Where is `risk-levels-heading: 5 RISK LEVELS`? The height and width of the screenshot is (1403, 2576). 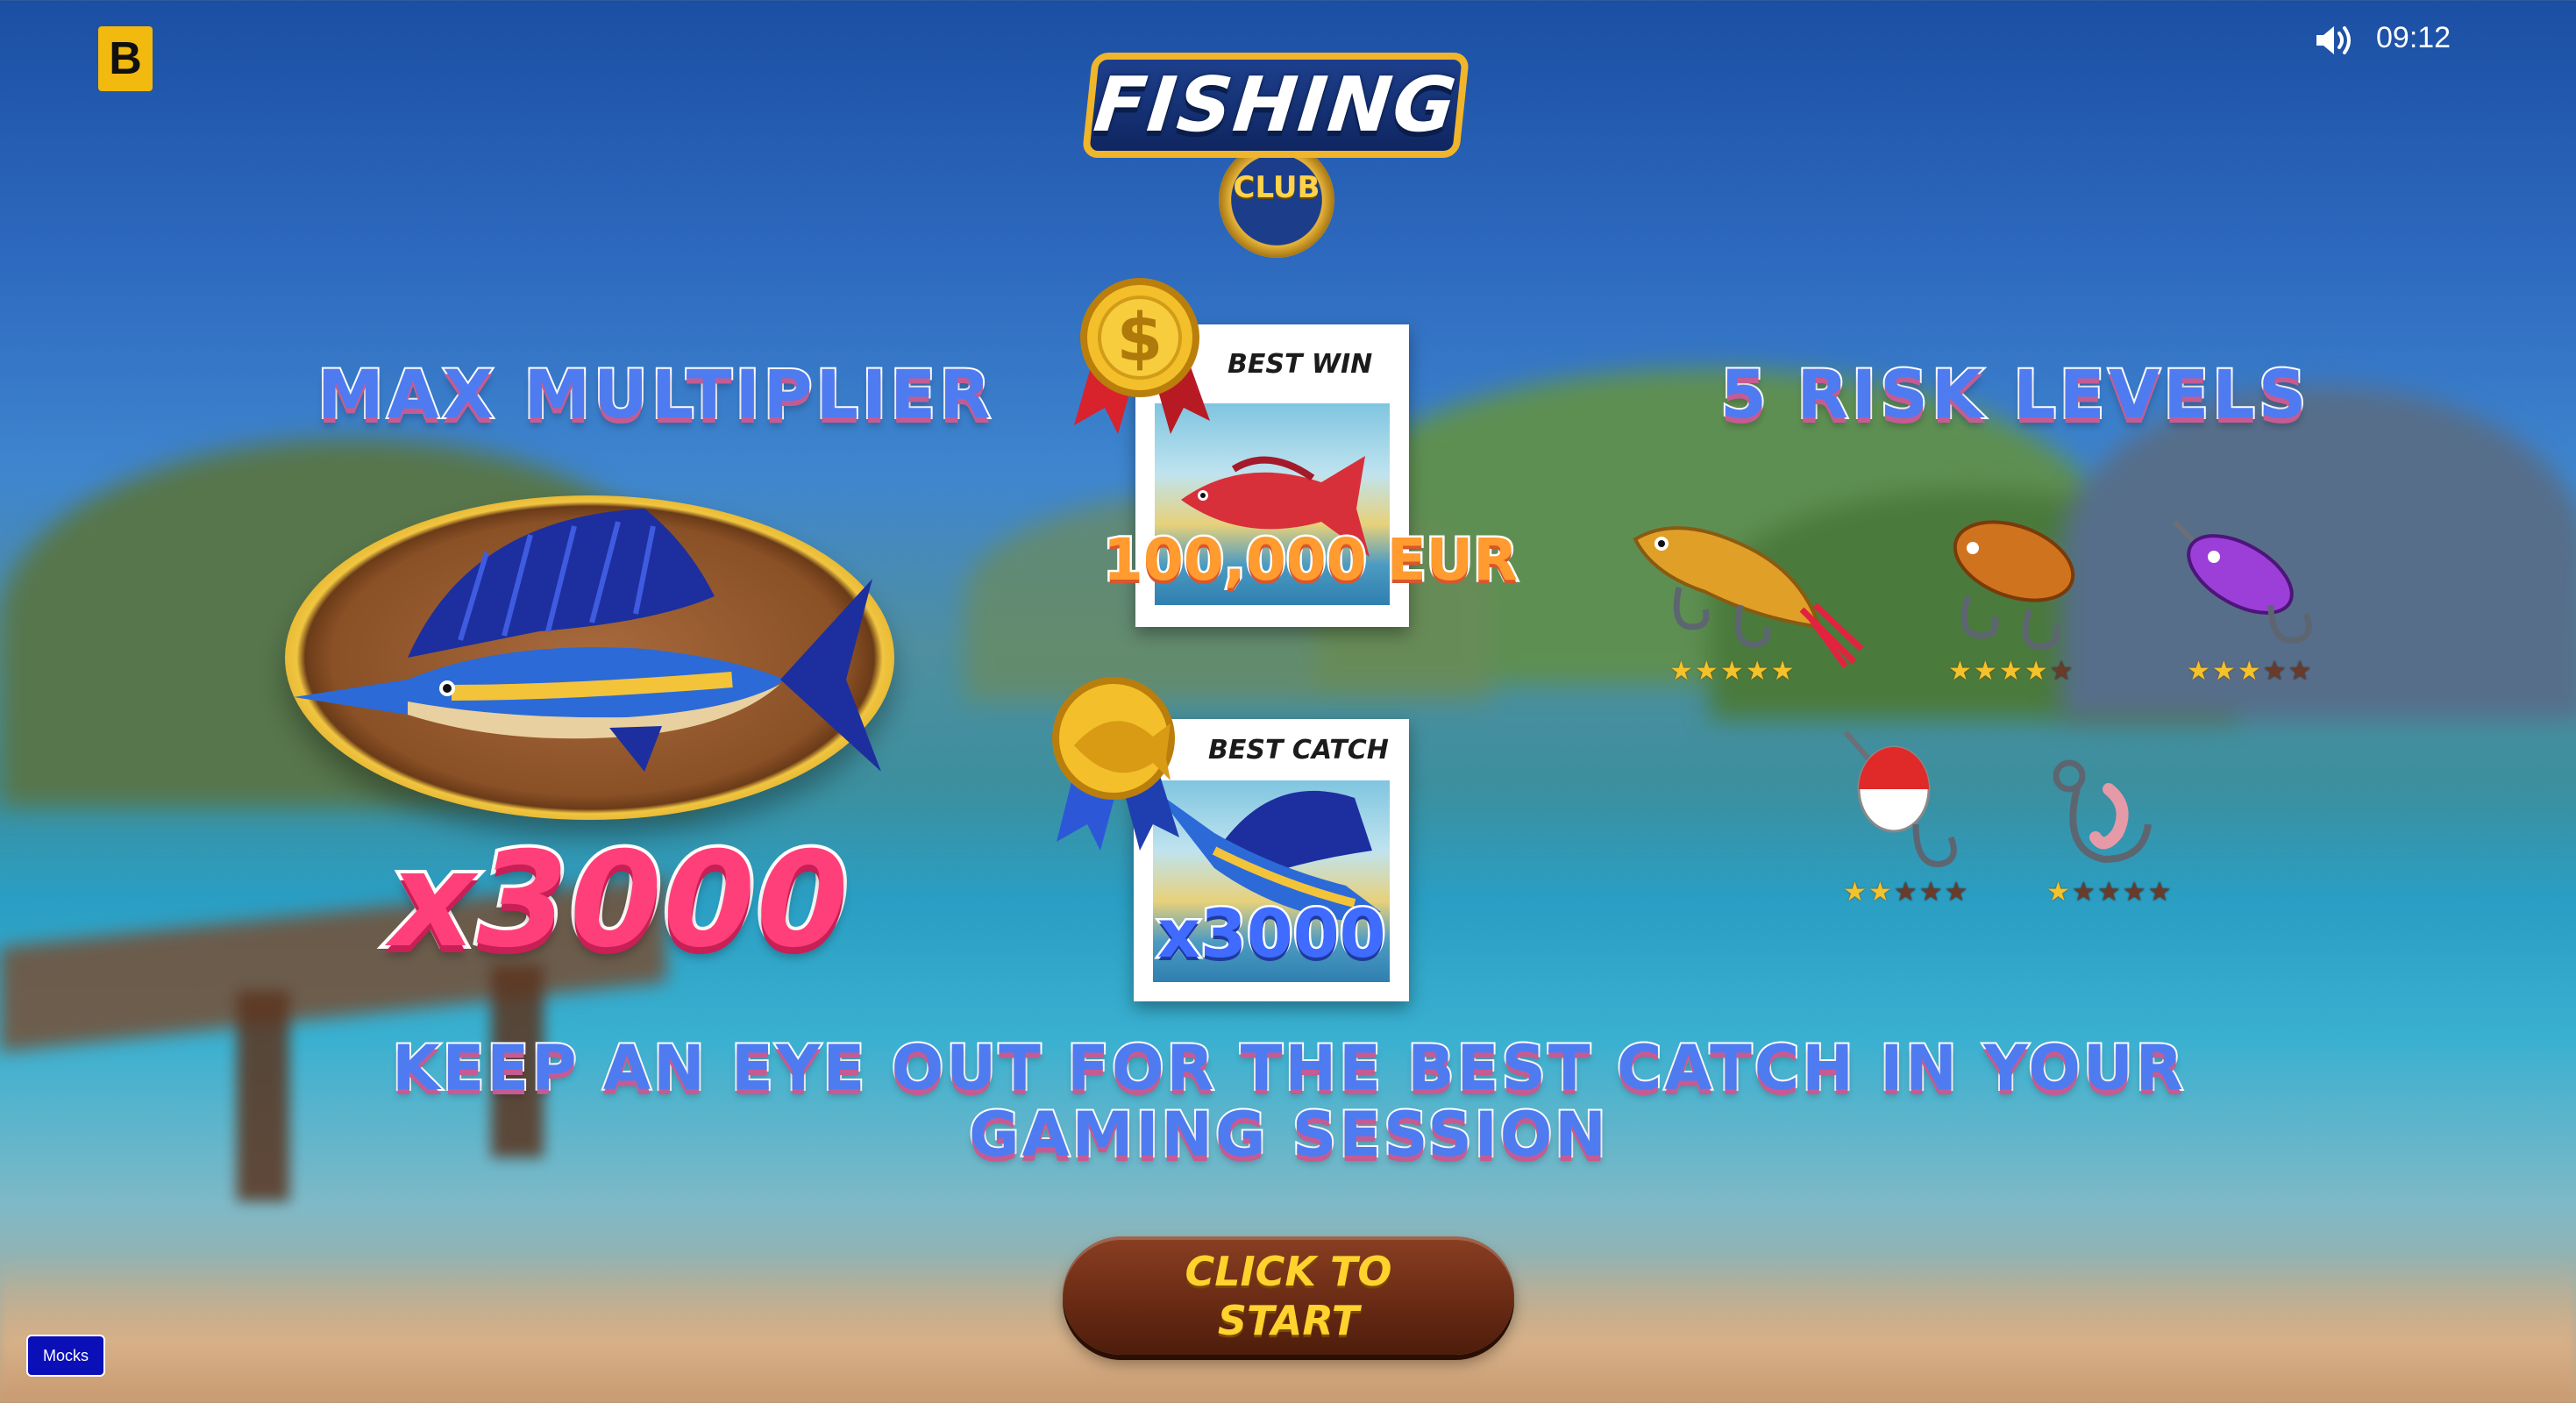
risk-levels-heading: 5 RISK LEVELS is located at coordinates (2014, 394).